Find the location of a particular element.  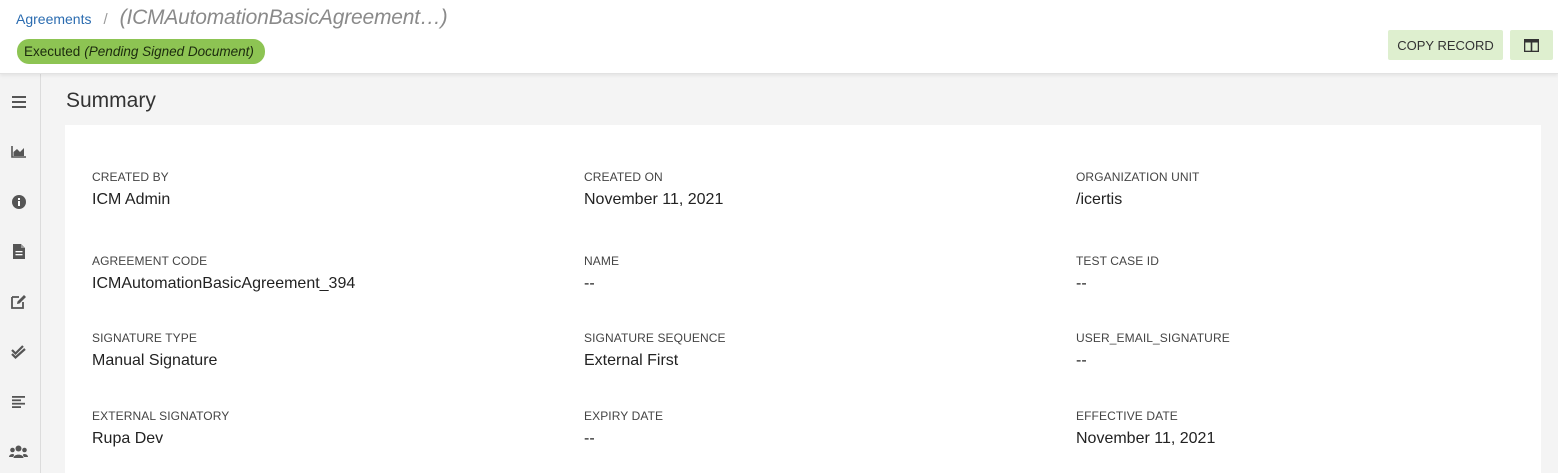

double-check-icon is located at coordinates (18, 351).